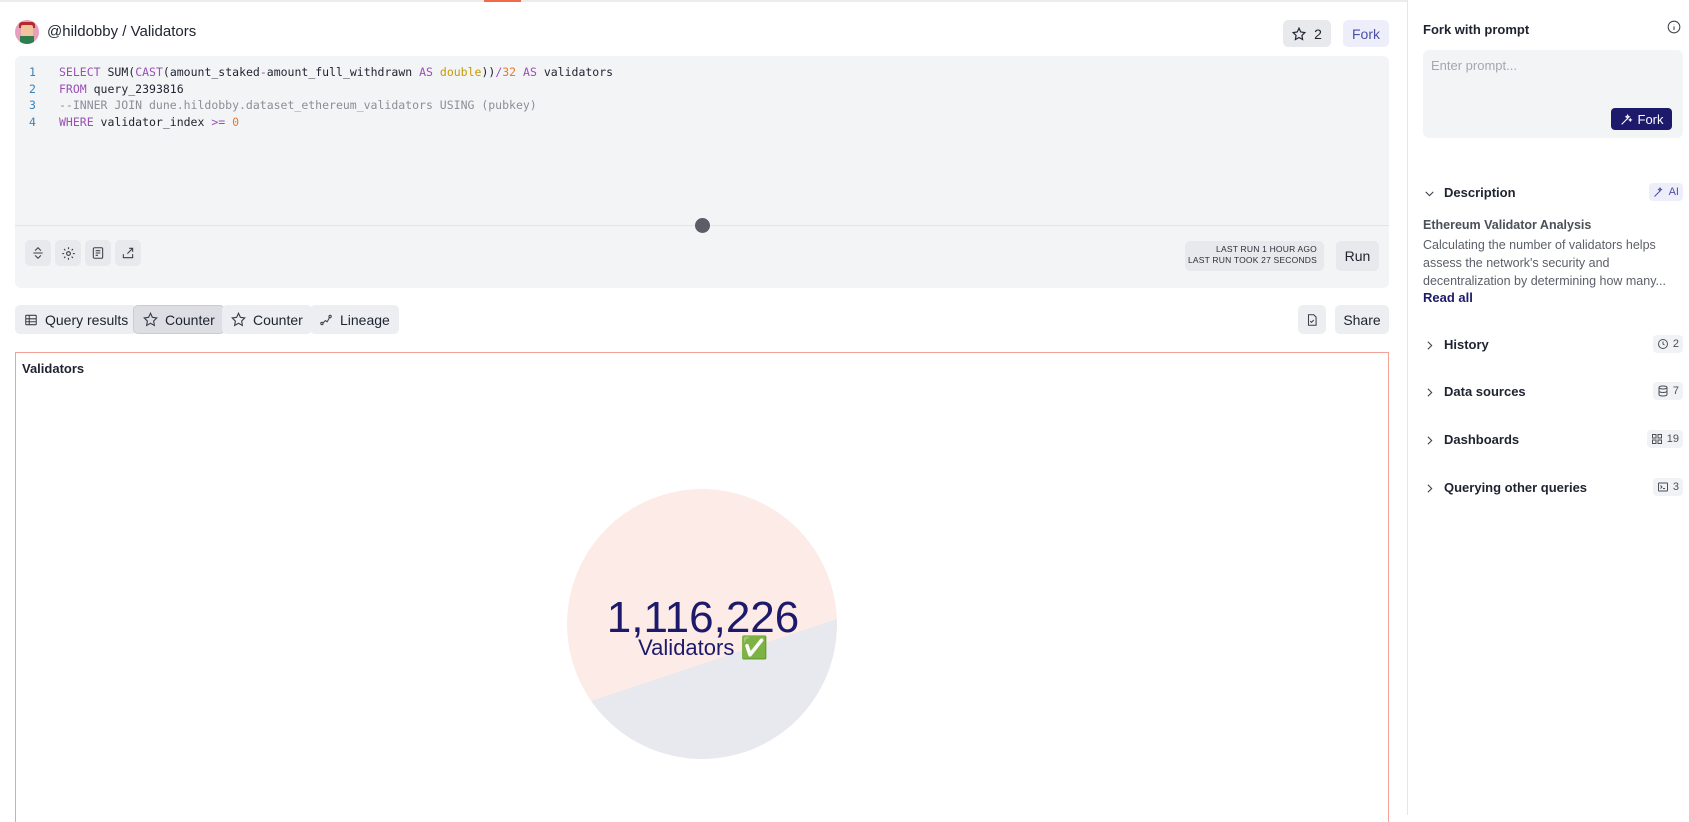 The width and height of the screenshot is (1689, 822). What do you see at coordinates (1662, 487) in the screenshot?
I see `terminal-icon` at bounding box center [1662, 487].